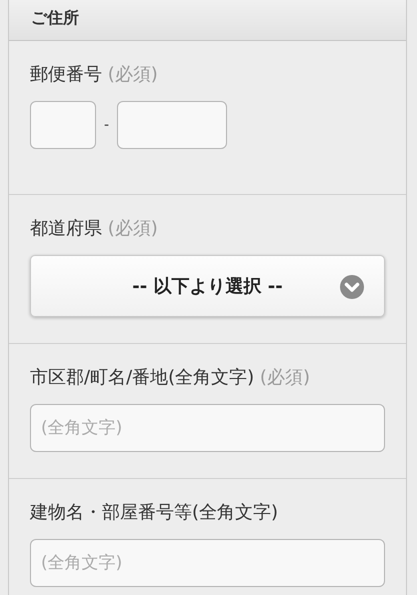 The width and height of the screenshot is (417, 595). I want to click on postal-code-first-field, so click(63, 125).